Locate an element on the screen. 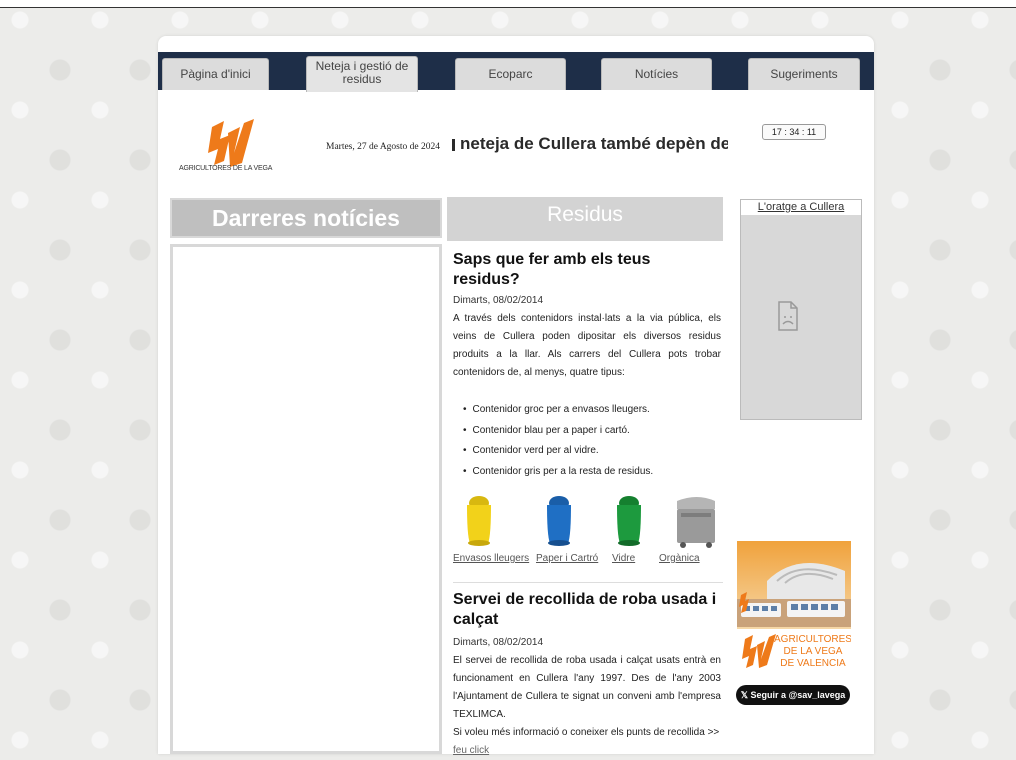 This screenshot has height=760, width=1016. list-item: Contenidor verd per al vidre. is located at coordinates (592, 451).